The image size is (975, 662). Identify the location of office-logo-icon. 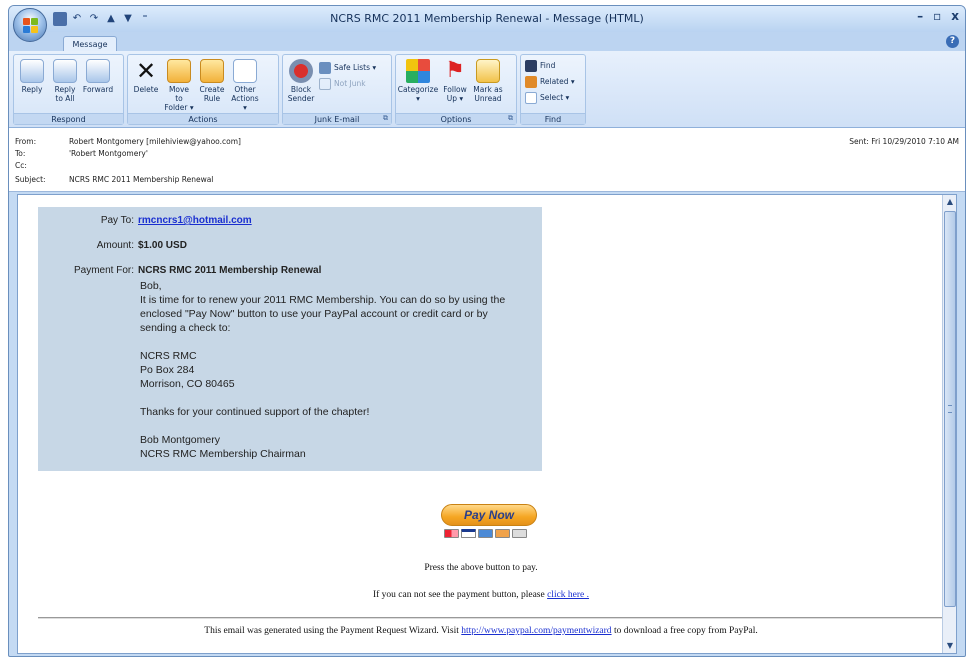
(30, 25).